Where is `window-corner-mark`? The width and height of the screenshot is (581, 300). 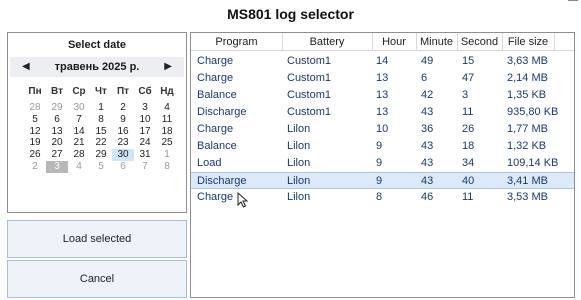 window-corner-mark is located at coordinates (573, 0).